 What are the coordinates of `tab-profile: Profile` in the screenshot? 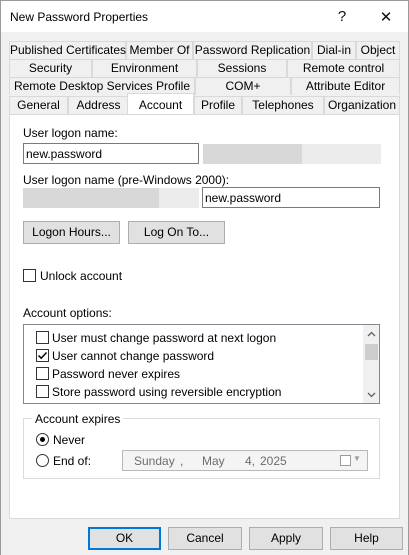 It's located at (218, 105).